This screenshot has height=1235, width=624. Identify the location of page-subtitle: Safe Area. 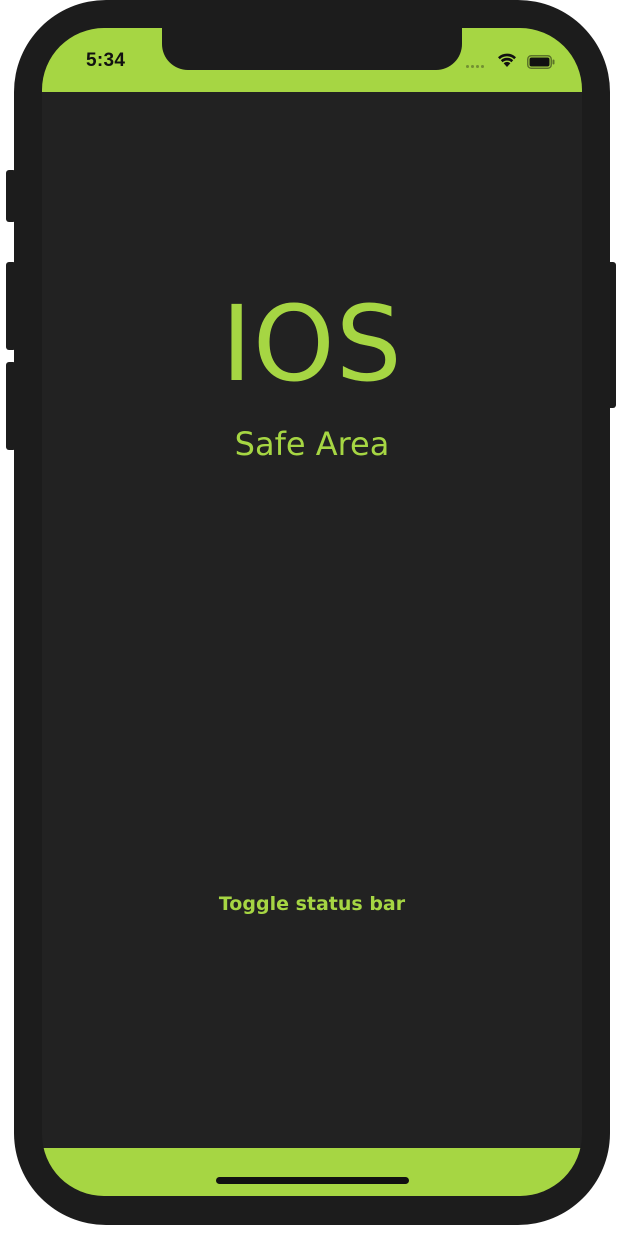
(312, 444).